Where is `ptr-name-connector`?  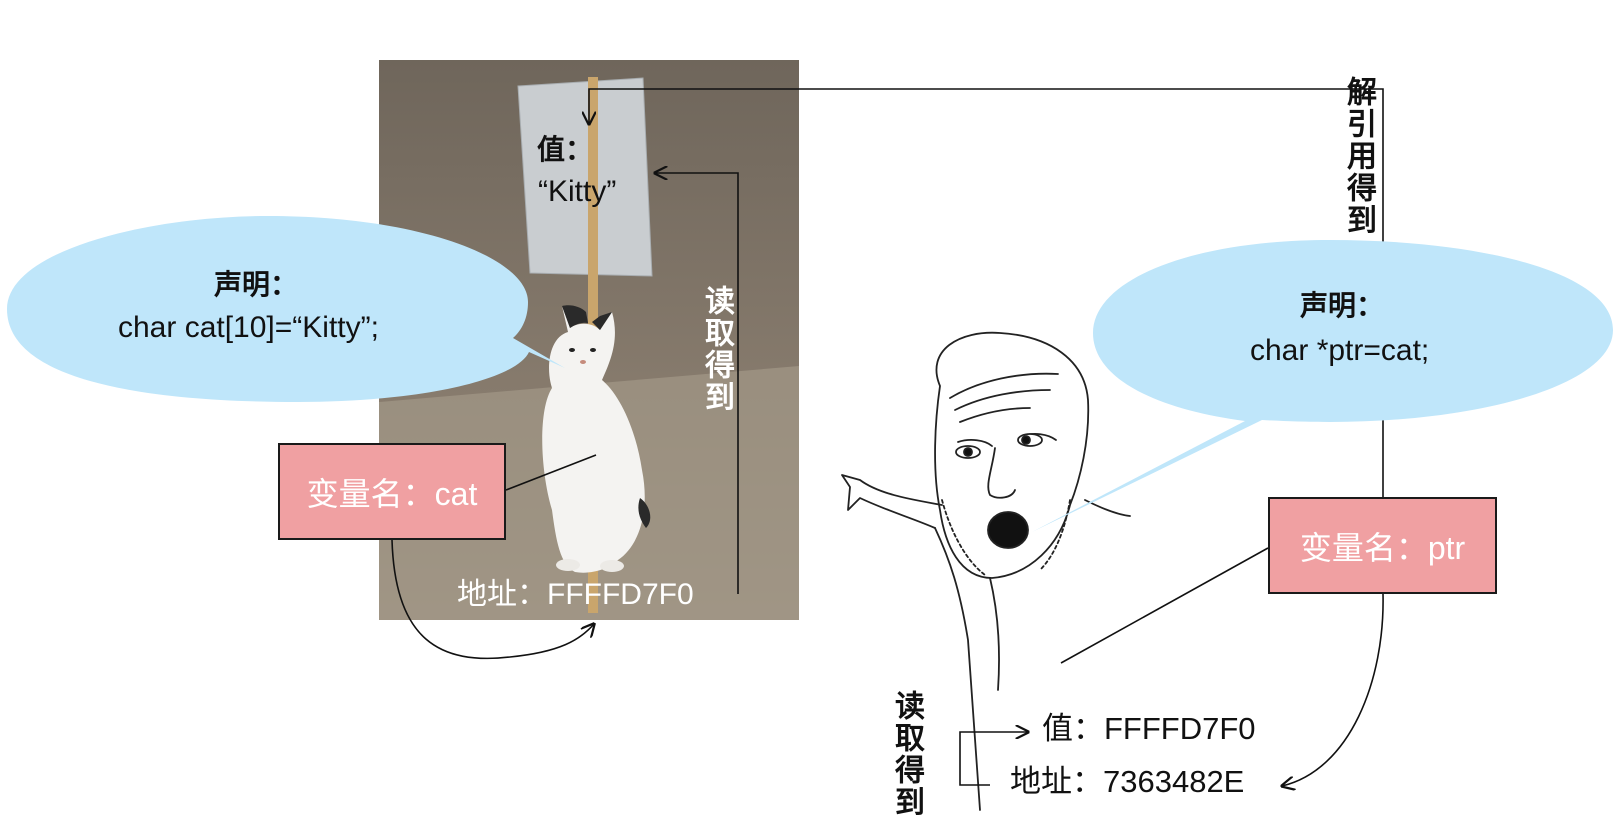
ptr-name-connector is located at coordinates (1164, 605).